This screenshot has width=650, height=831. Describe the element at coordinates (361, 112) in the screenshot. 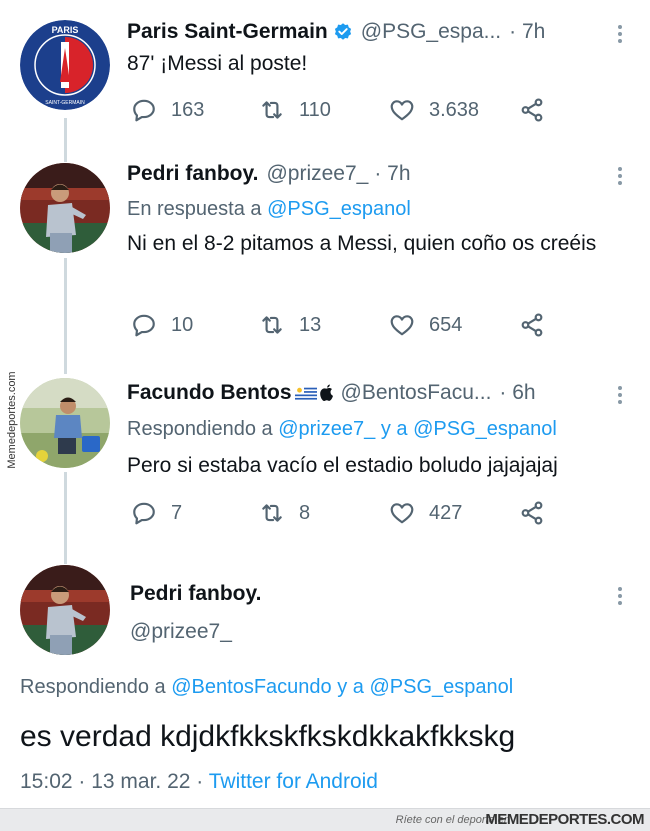

I see `tweet-actions: 163 110 3.638` at that location.